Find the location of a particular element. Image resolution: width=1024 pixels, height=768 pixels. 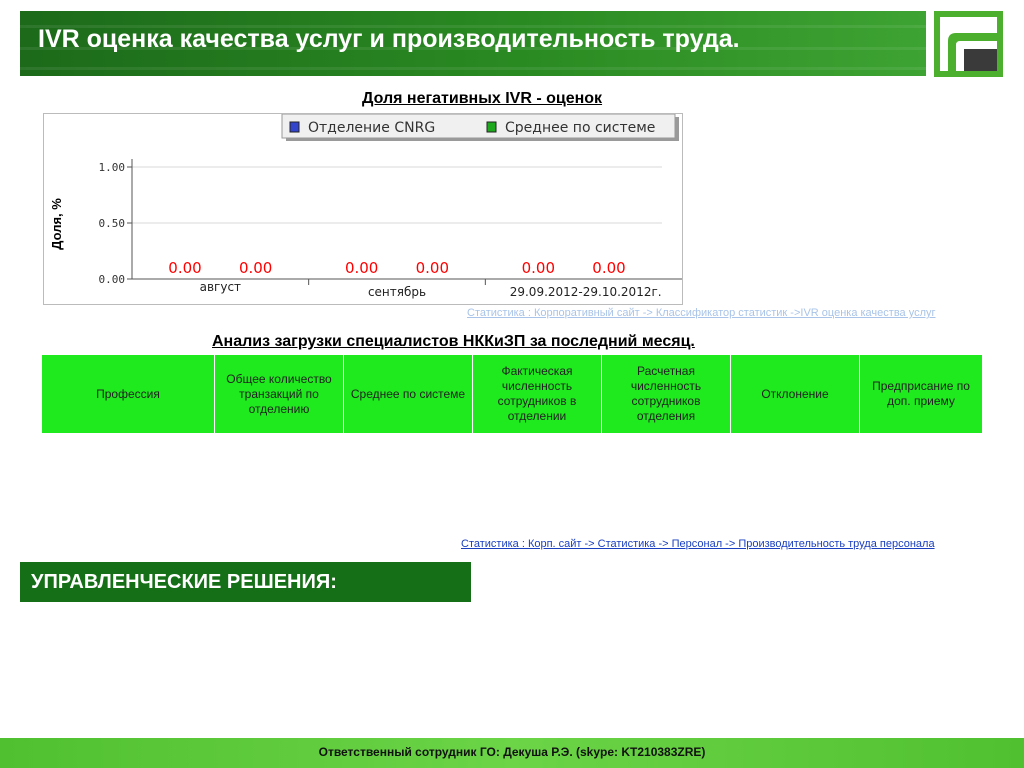

x-category-label: август is located at coordinates (220, 287).